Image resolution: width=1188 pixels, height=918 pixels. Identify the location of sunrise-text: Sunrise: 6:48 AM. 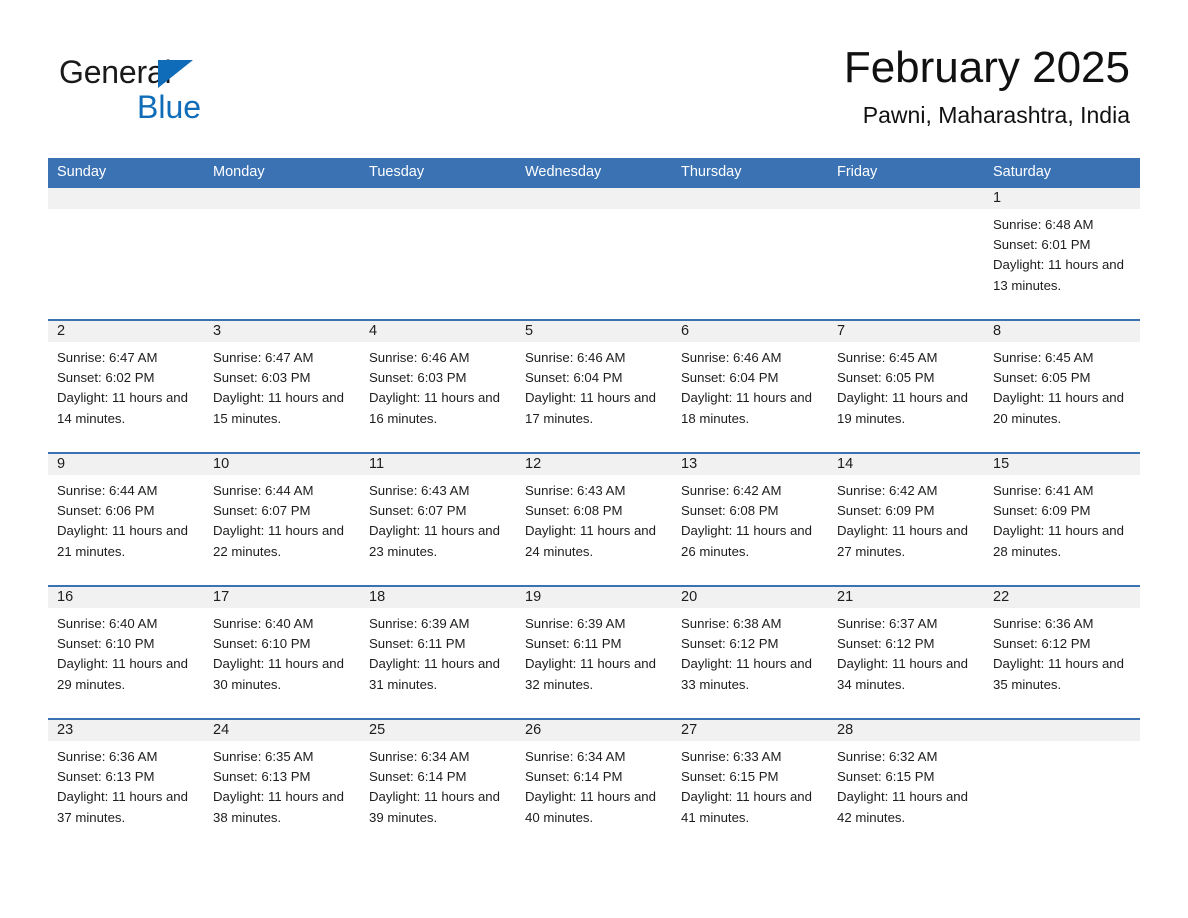
(1043, 224).